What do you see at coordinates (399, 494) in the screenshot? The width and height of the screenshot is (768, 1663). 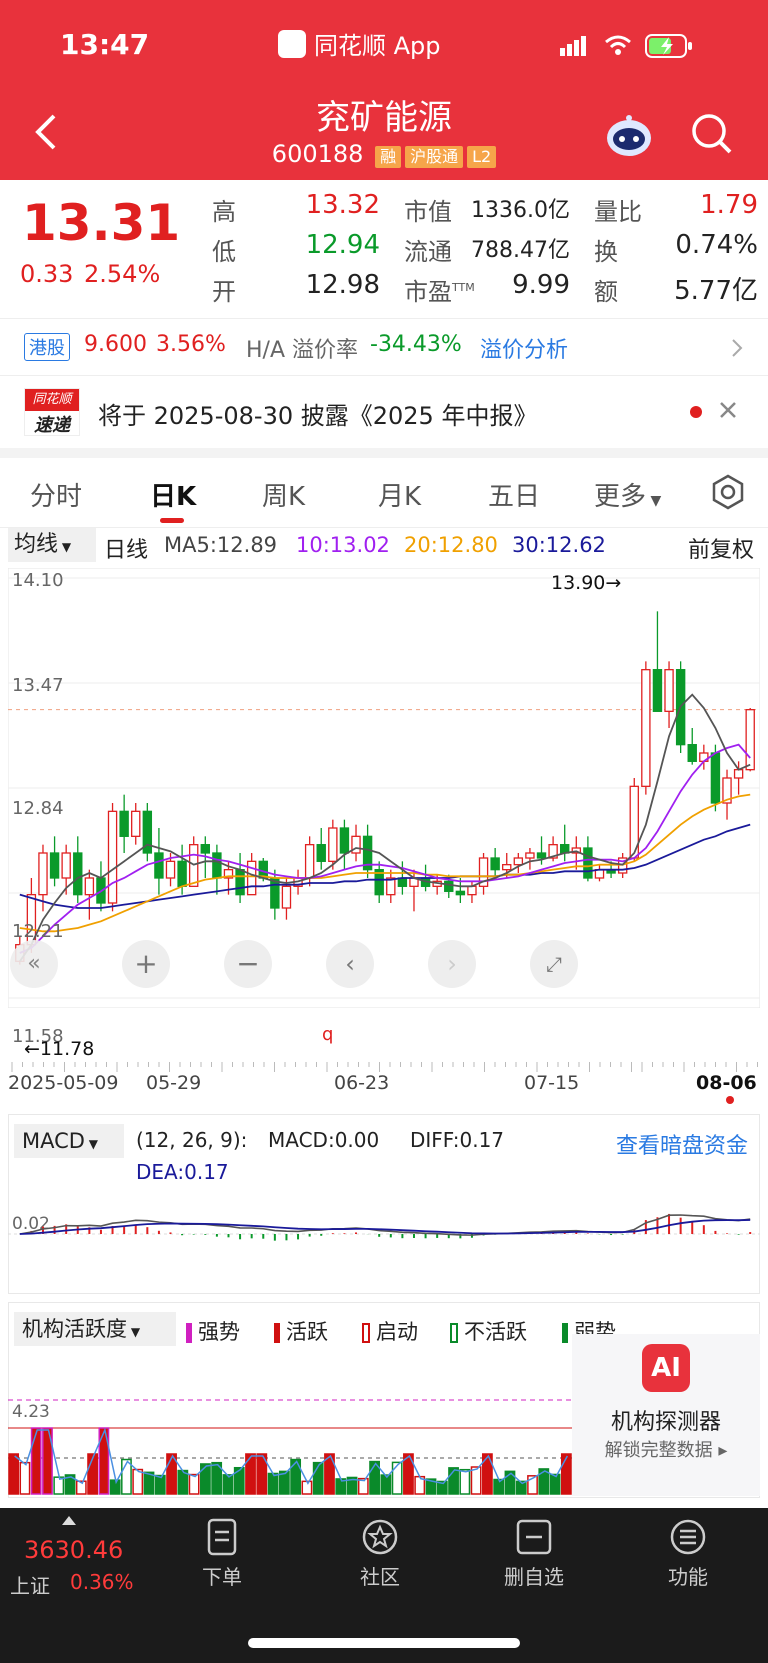 I see `tab-monthly-k: 月K` at bounding box center [399, 494].